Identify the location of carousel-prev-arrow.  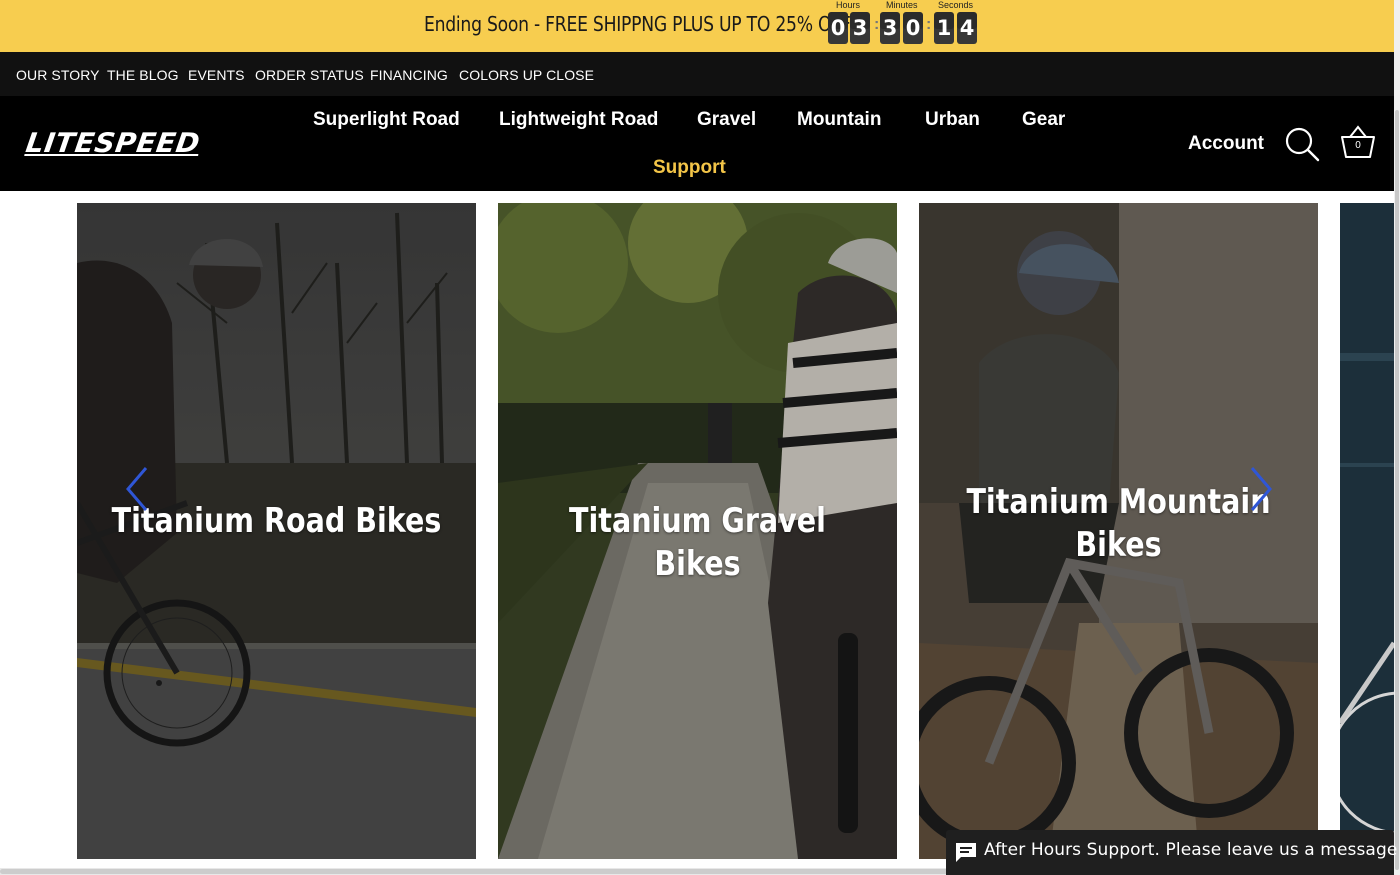
(136, 489).